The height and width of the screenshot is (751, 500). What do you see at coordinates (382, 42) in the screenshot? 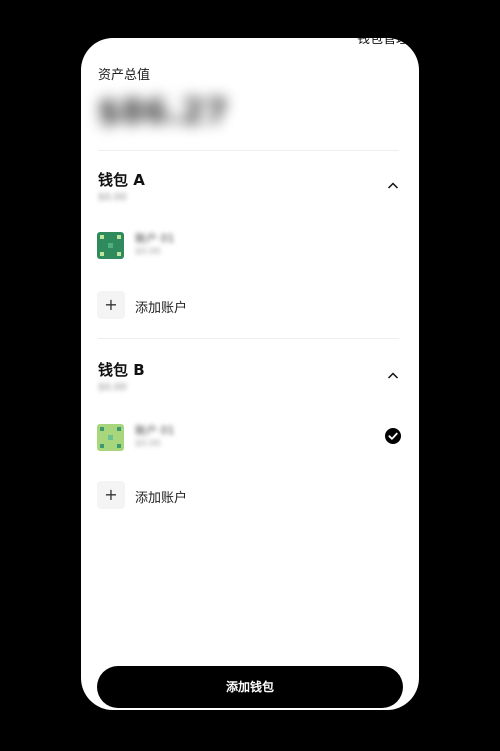
I see `page-title: 钱包管理` at bounding box center [382, 42].